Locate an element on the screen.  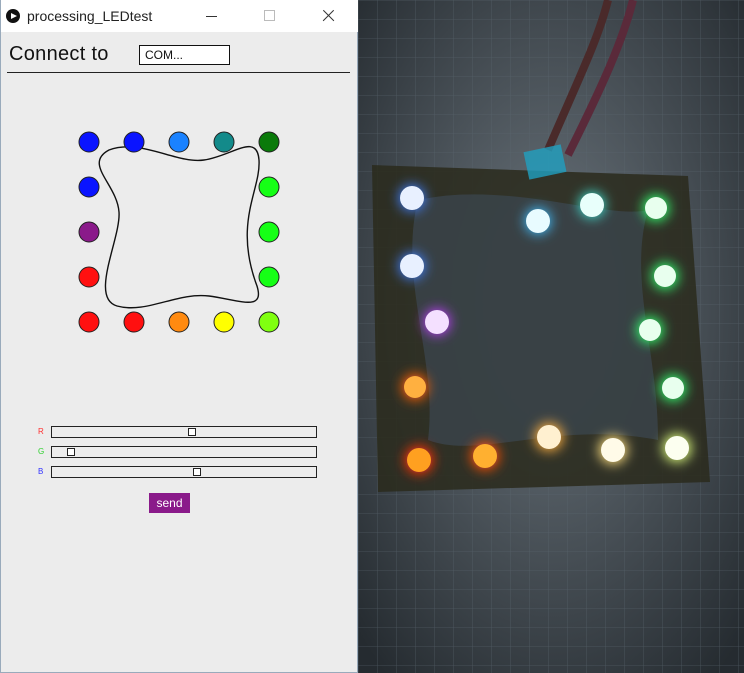
led-preview is located at coordinates (179, 232).